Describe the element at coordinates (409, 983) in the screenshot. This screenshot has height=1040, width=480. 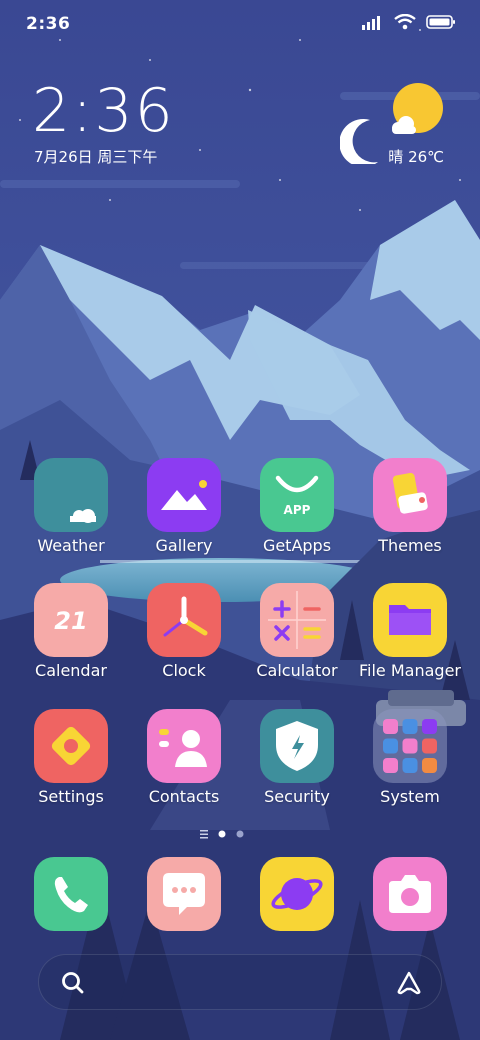
I see `assistant-icon` at that location.